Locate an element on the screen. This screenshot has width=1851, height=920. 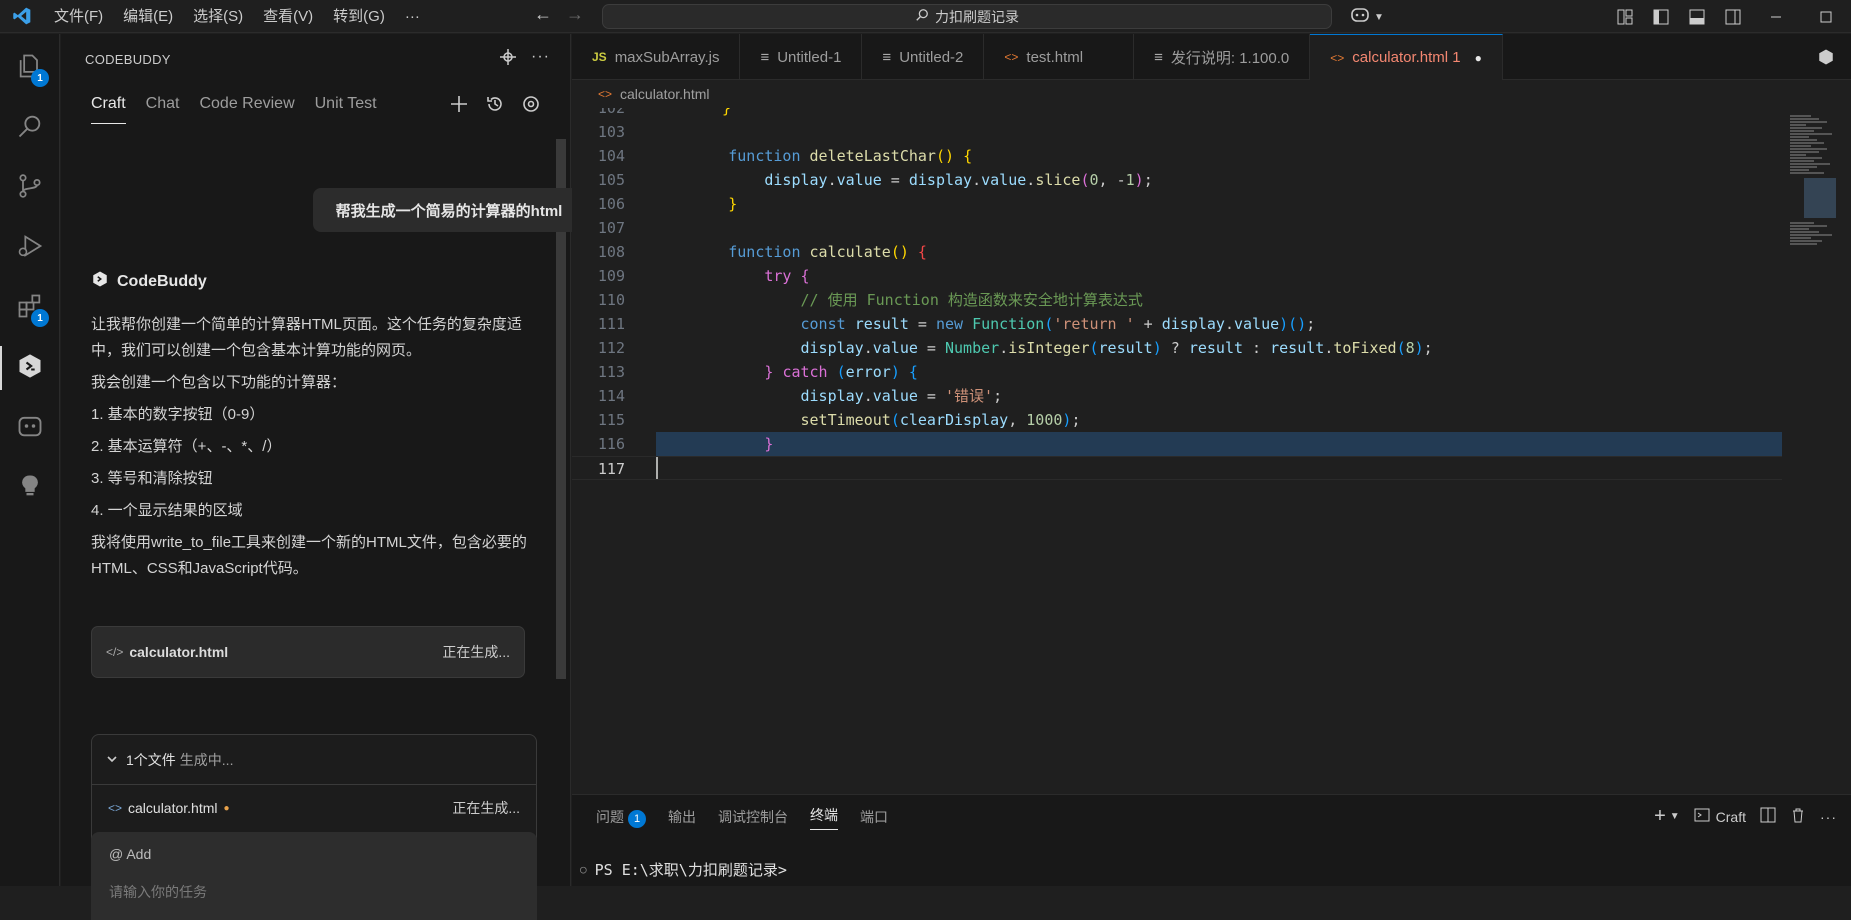
file-count: 1个文件 is located at coordinates (151, 759).